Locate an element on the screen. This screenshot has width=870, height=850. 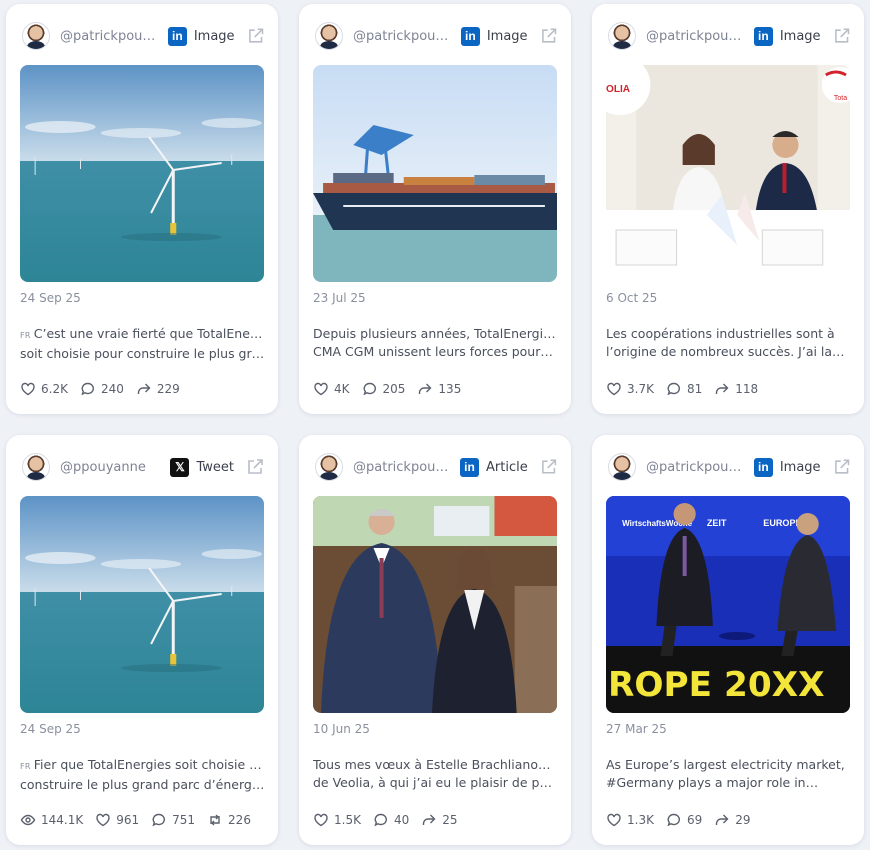
likes-stat: 961 is located at coordinates (117, 820).